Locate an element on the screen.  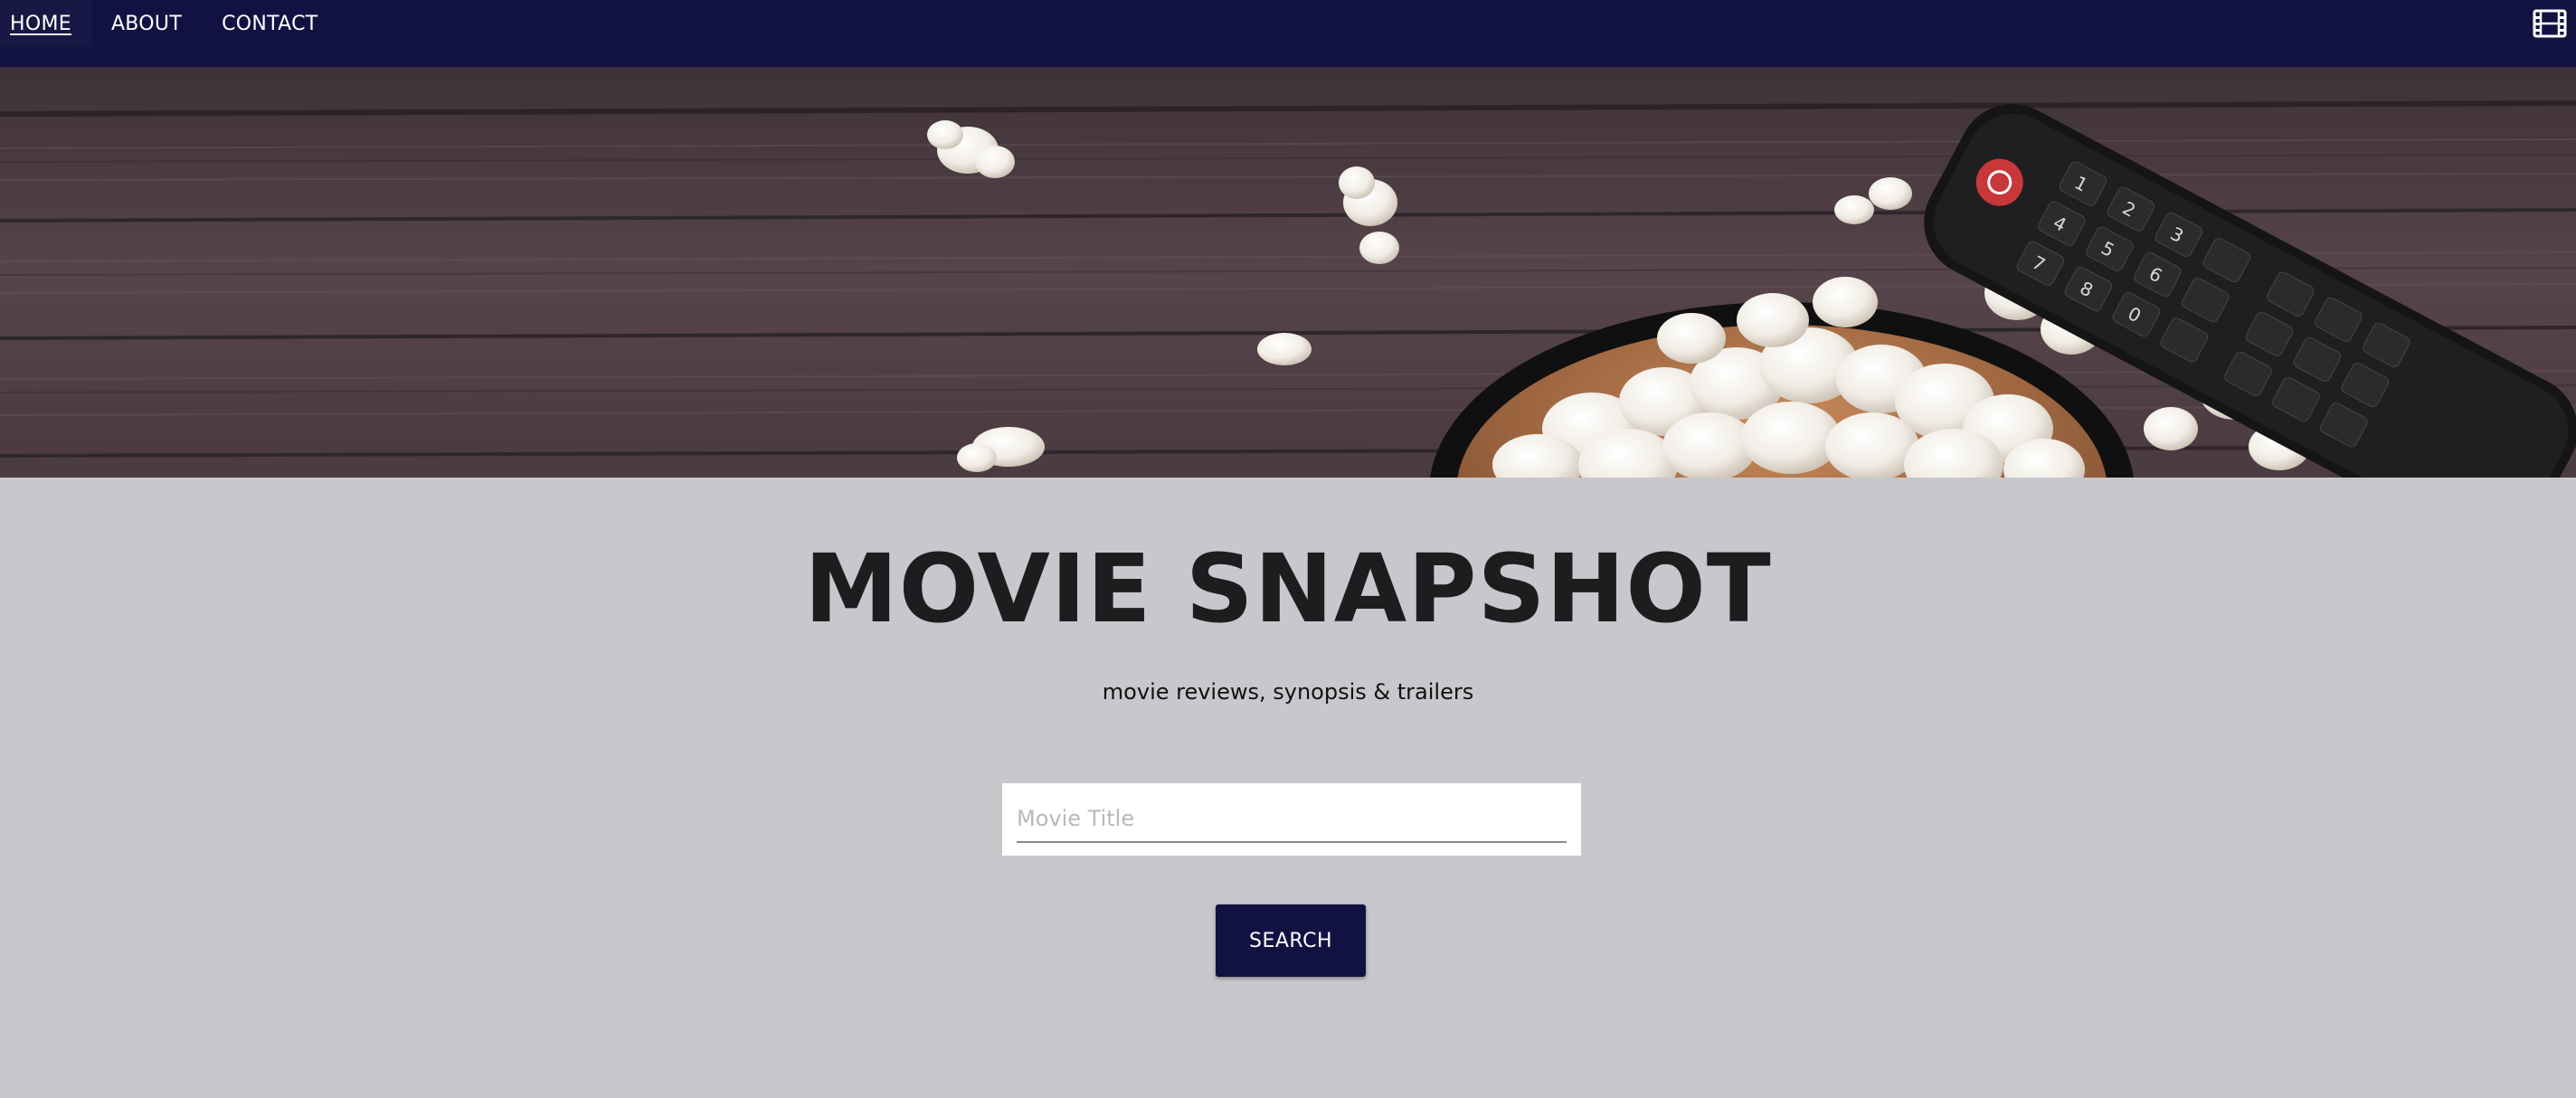
nav-contact-link: CONTACT is located at coordinates (269, 23).